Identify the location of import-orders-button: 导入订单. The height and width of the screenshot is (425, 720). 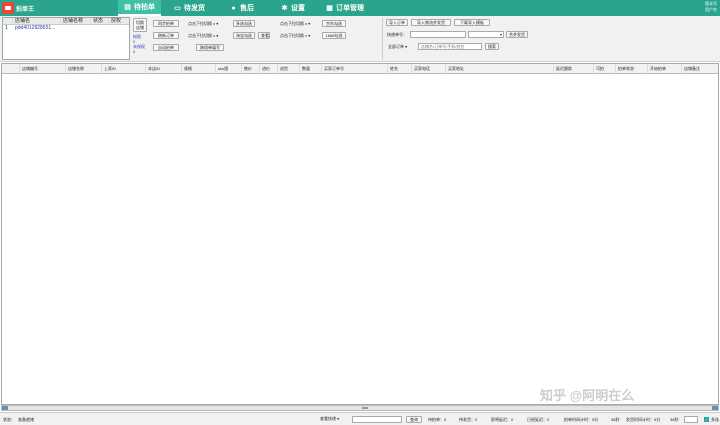
(397, 22).